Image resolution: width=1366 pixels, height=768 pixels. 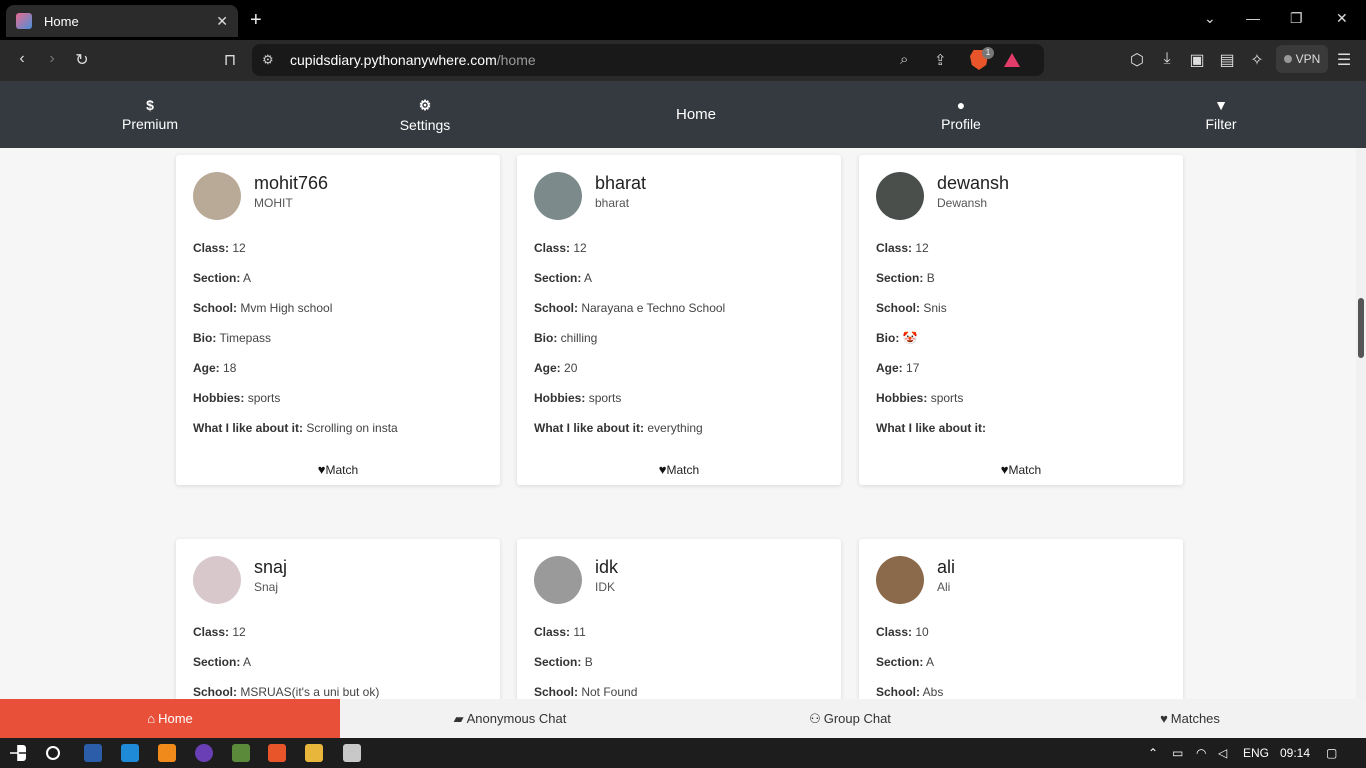 What do you see at coordinates (256, 20) in the screenshot?
I see `new-tab-icon: +` at bounding box center [256, 20].